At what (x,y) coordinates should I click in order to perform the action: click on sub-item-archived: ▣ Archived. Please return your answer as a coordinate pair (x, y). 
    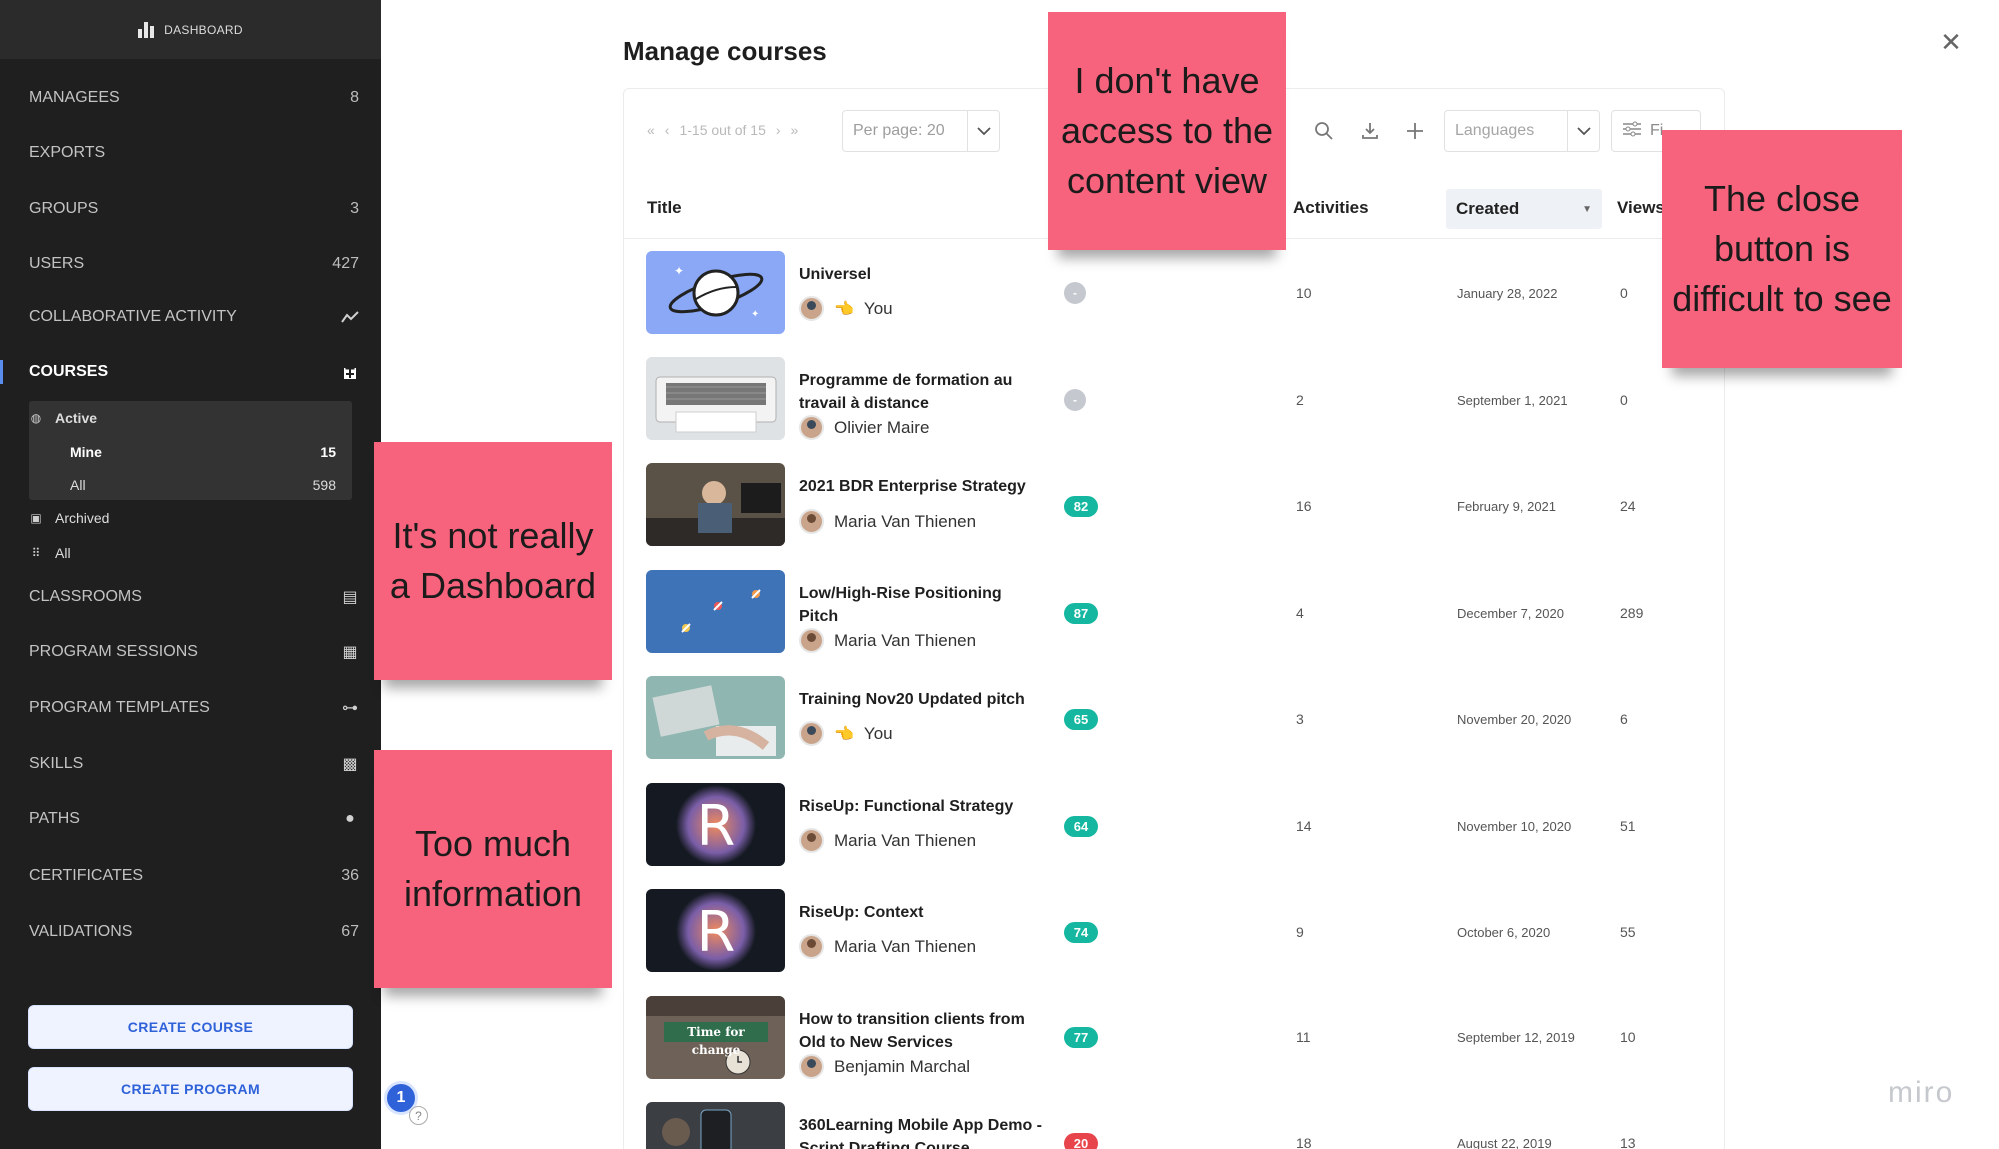
    Looking at the image, I should click on (190, 518).